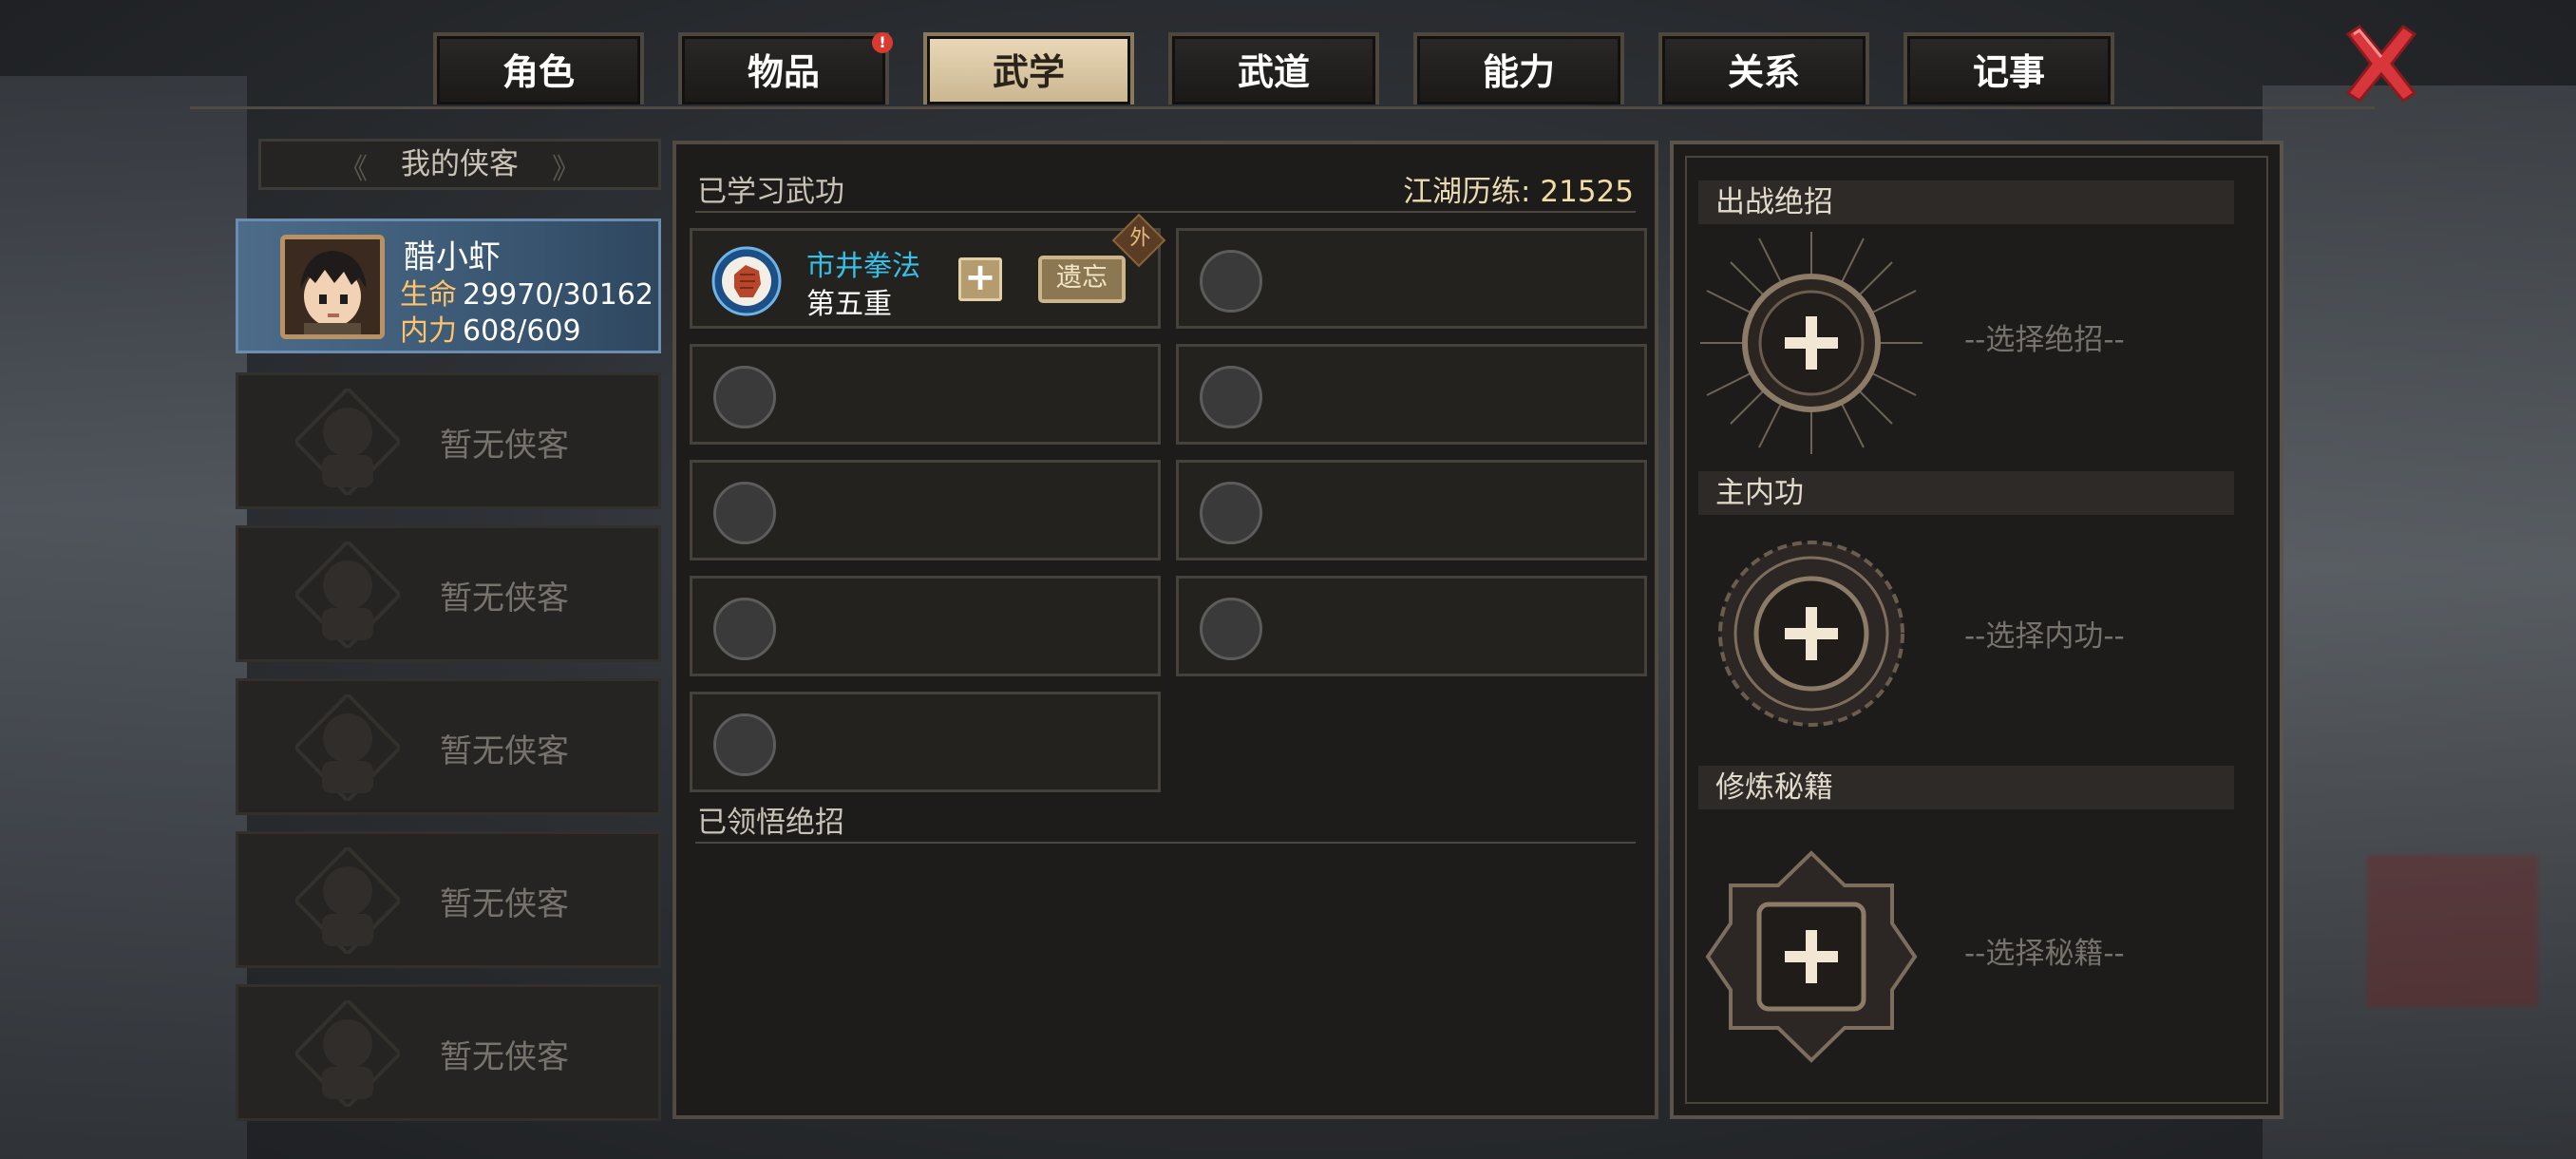 This screenshot has height=1159, width=2576. What do you see at coordinates (1763, 68) in the screenshot?
I see `tab-relations: 关系` at bounding box center [1763, 68].